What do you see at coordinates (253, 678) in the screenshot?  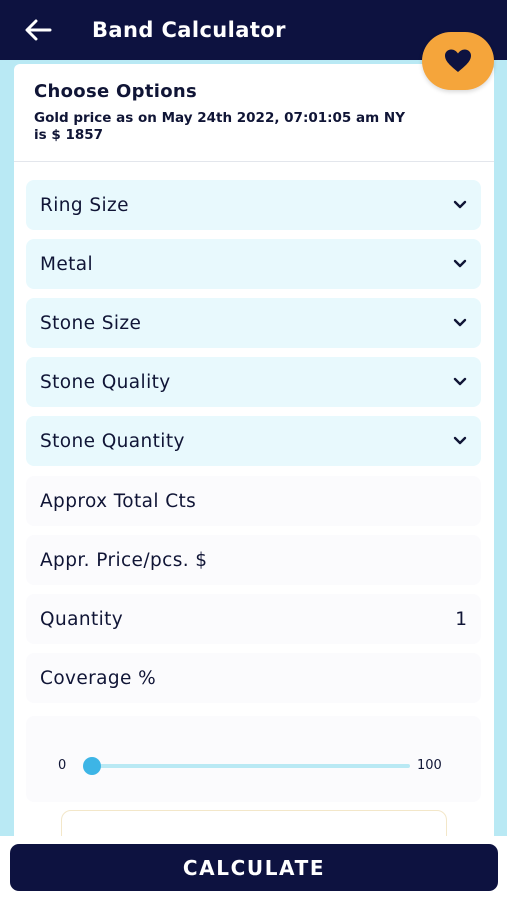 I see `coverage-field: Coverage %` at bounding box center [253, 678].